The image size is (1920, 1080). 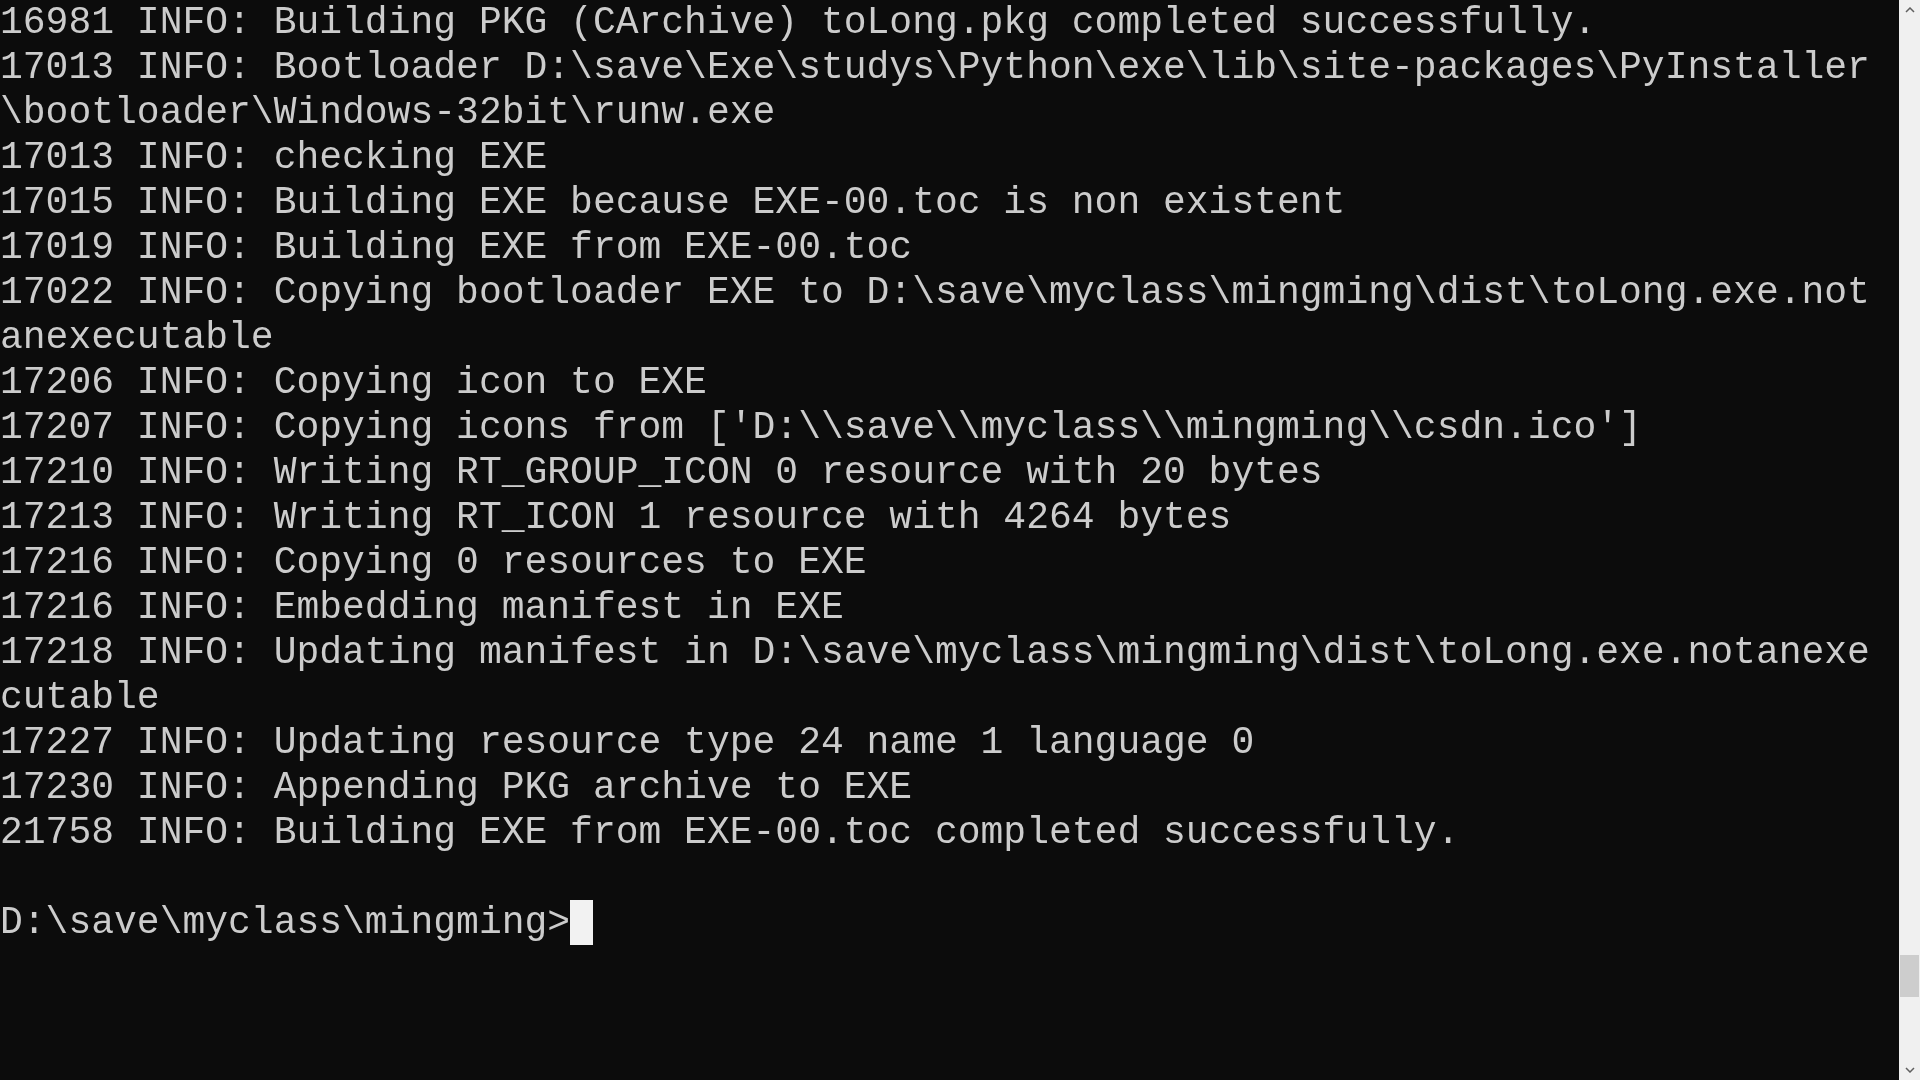 What do you see at coordinates (1909, 540) in the screenshot?
I see `scrollbar` at bounding box center [1909, 540].